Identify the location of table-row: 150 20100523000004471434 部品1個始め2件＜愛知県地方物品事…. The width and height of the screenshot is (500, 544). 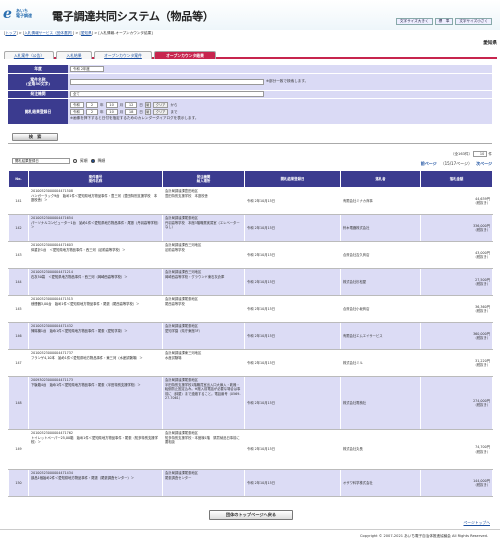
(250, 483).